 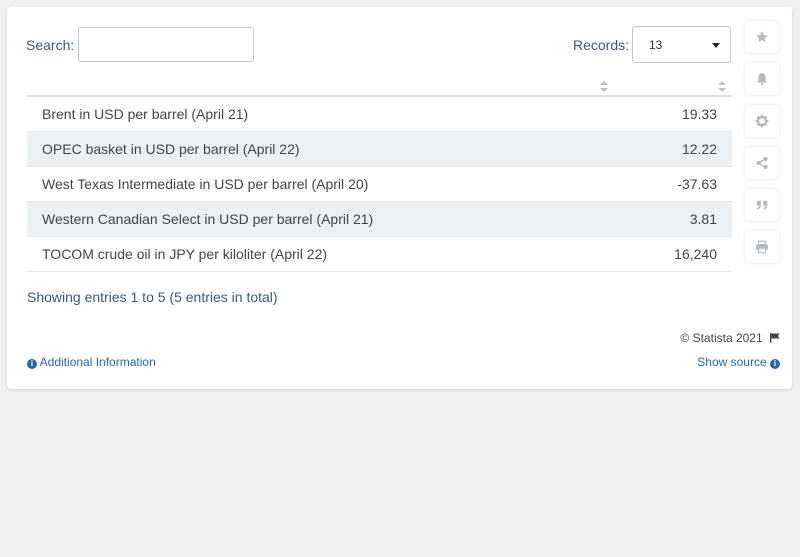 I want to click on row-label: OPEC basket in USD per barrel (April 22), so click(x=171, y=149).